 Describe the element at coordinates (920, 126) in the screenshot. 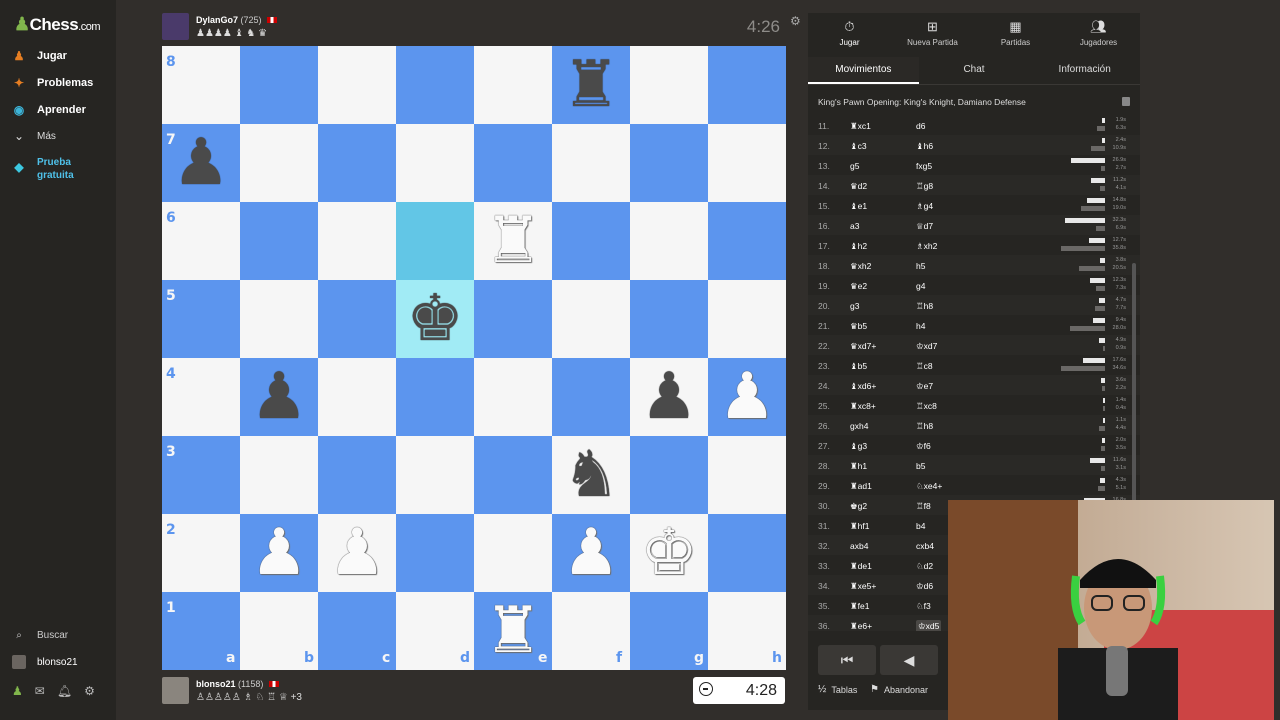

I see `black-move: d6` at that location.